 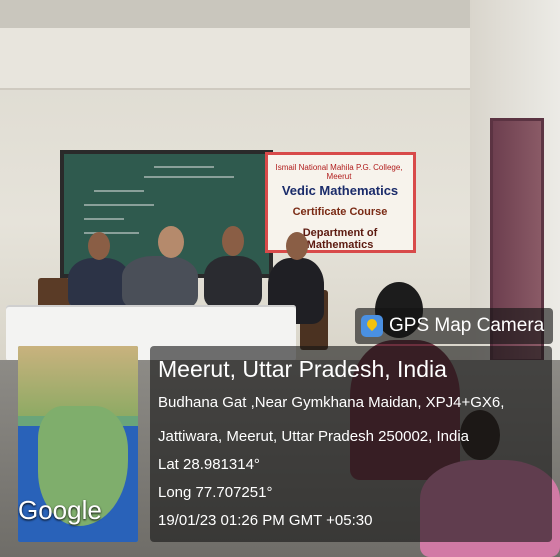 I want to click on gps-map-camera-label: GPS Map Camera, so click(x=467, y=325).